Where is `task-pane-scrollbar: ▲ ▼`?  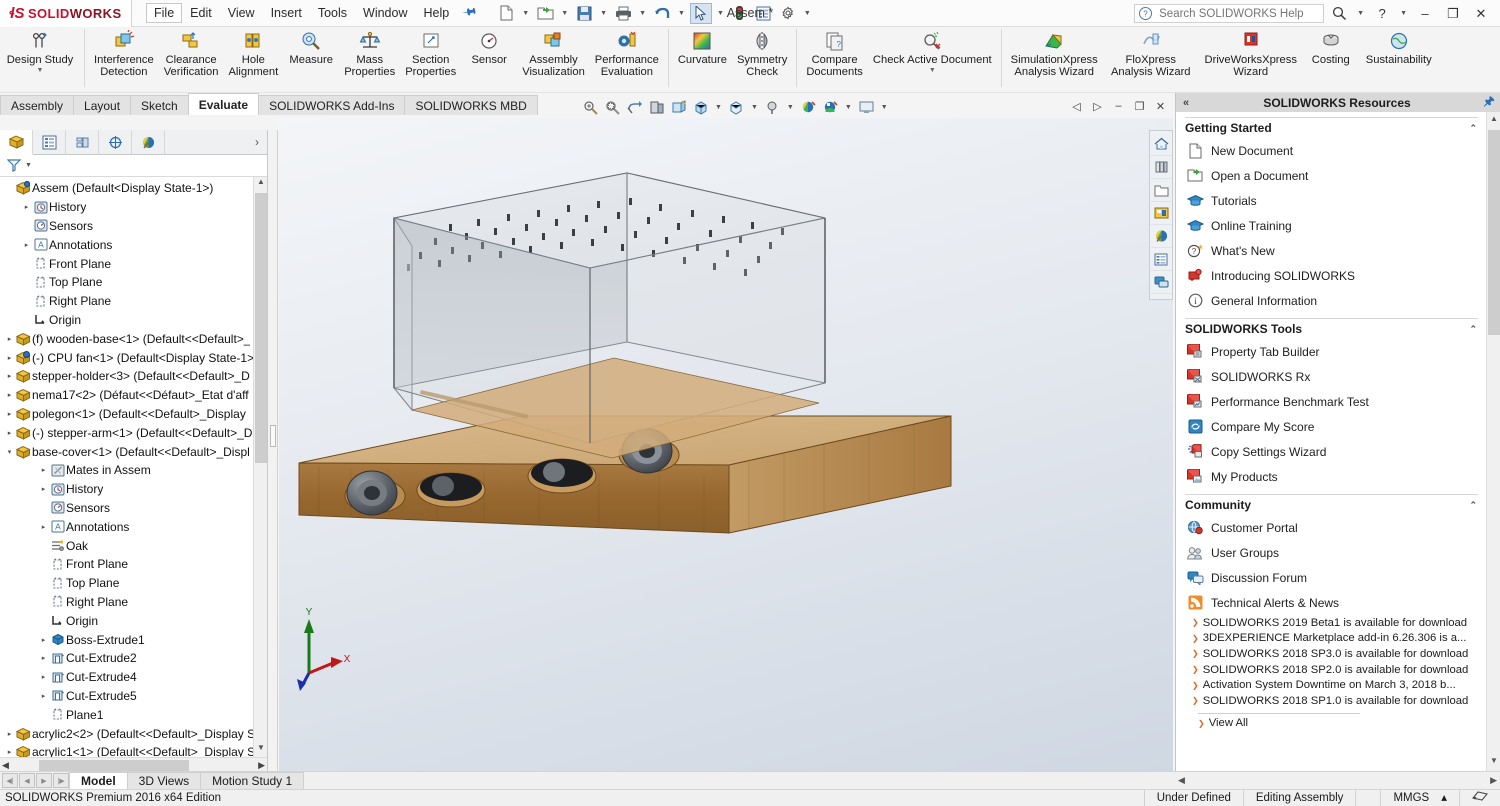 task-pane-scrollbar: ▲ ▼ is located at coordinates (1493, 442).